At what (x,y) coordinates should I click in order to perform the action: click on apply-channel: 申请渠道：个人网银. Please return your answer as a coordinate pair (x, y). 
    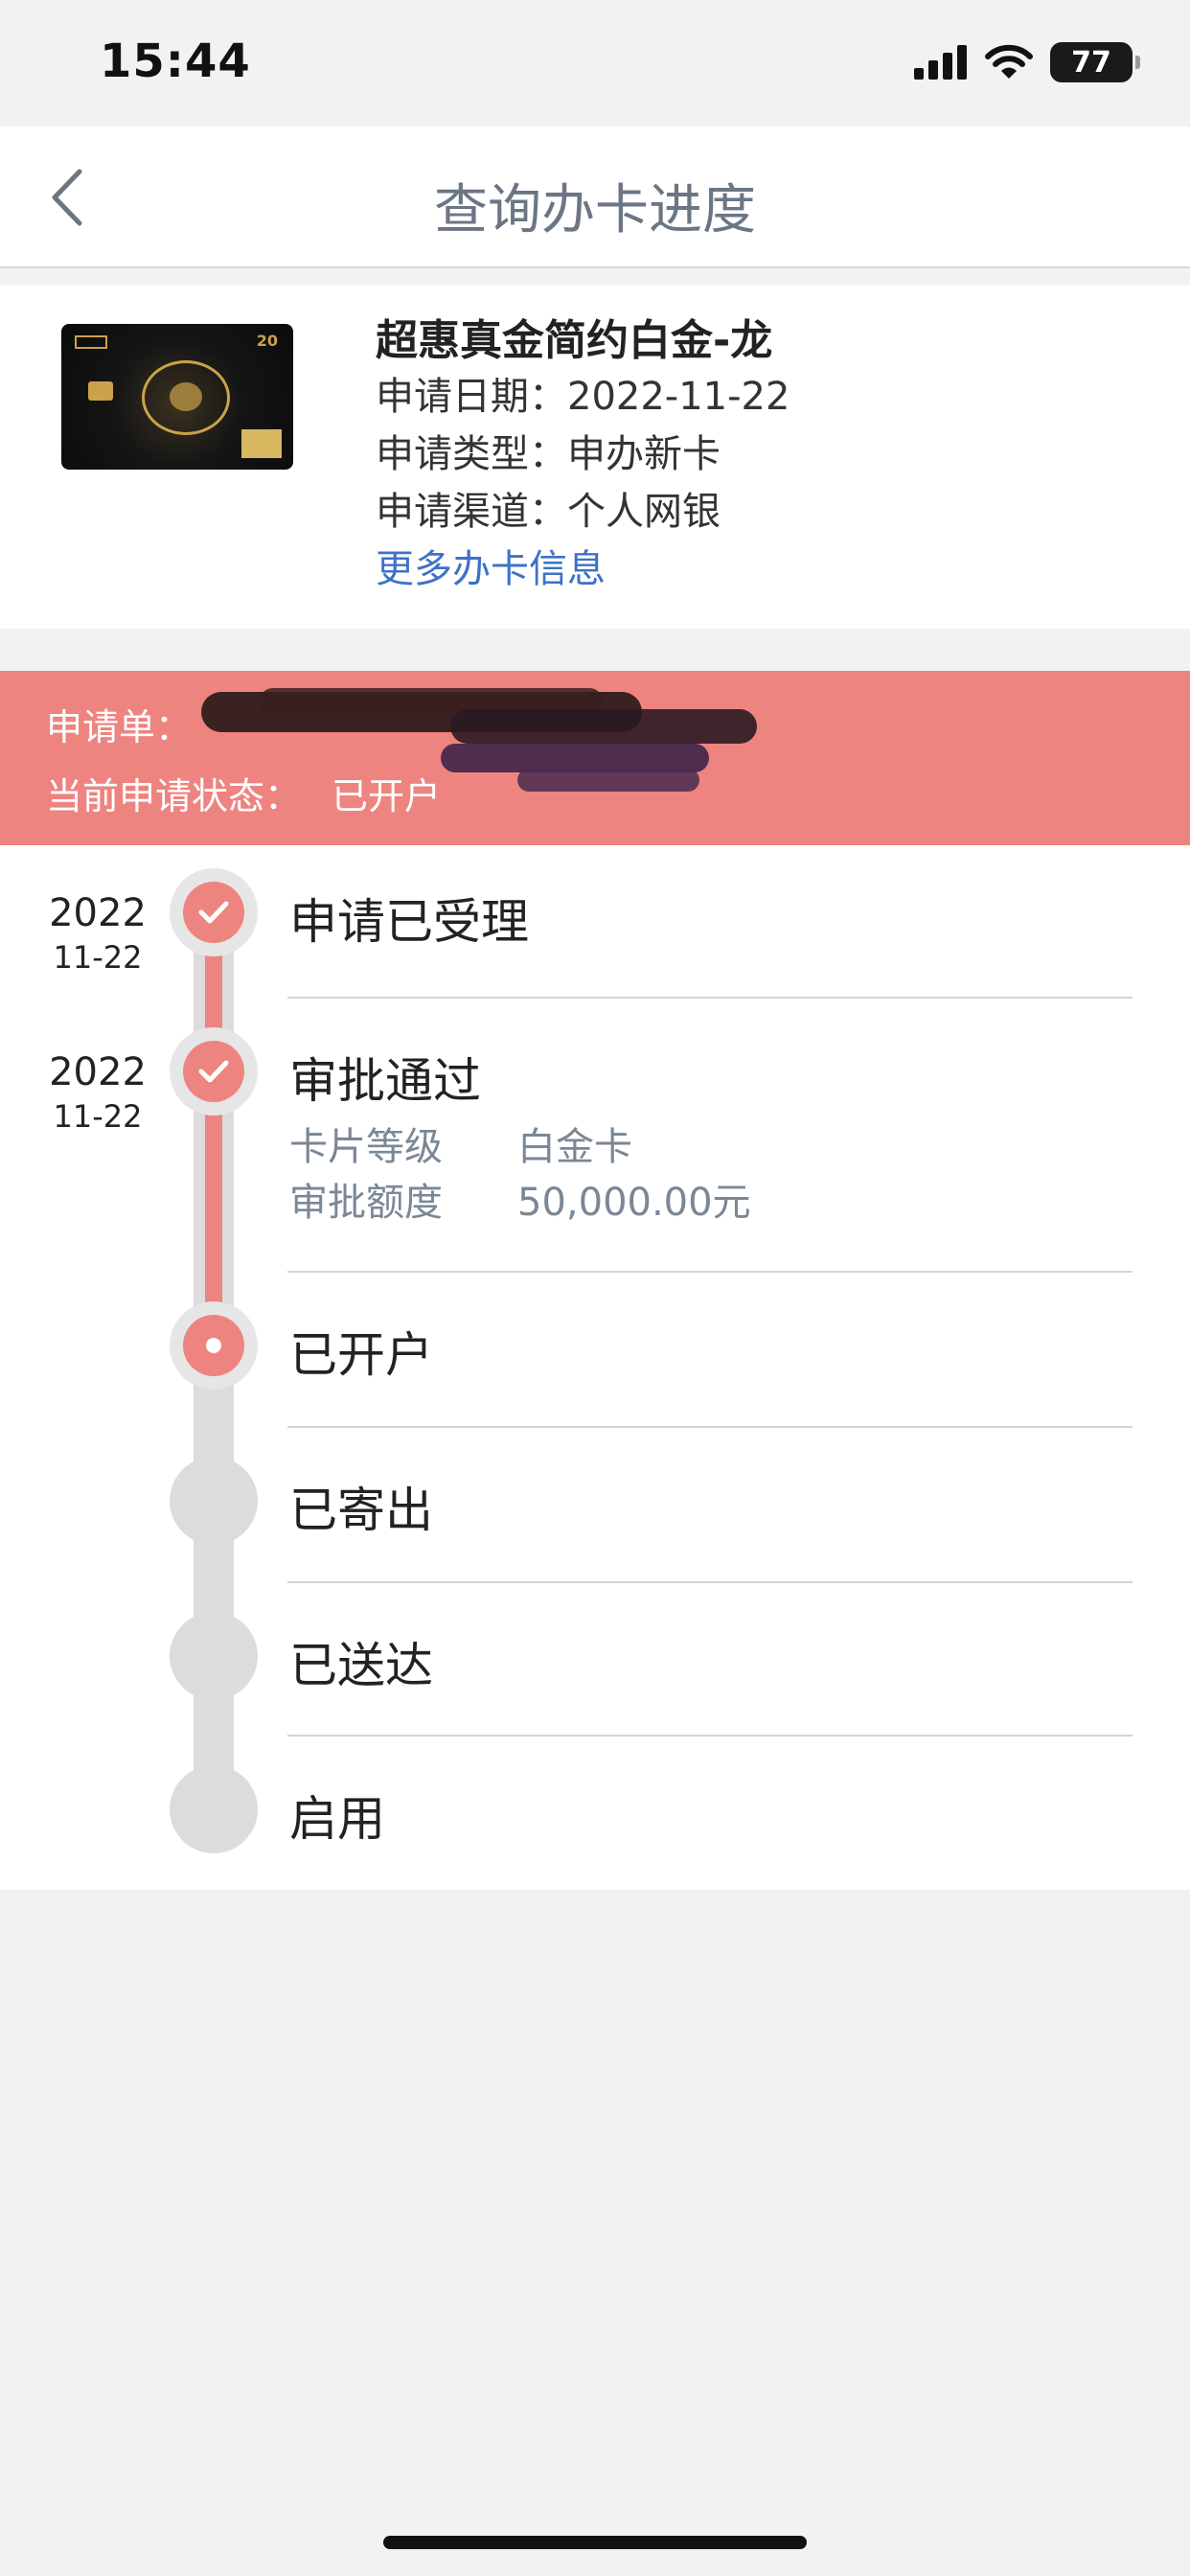
    Looking at the image, I should click on (548, 512).